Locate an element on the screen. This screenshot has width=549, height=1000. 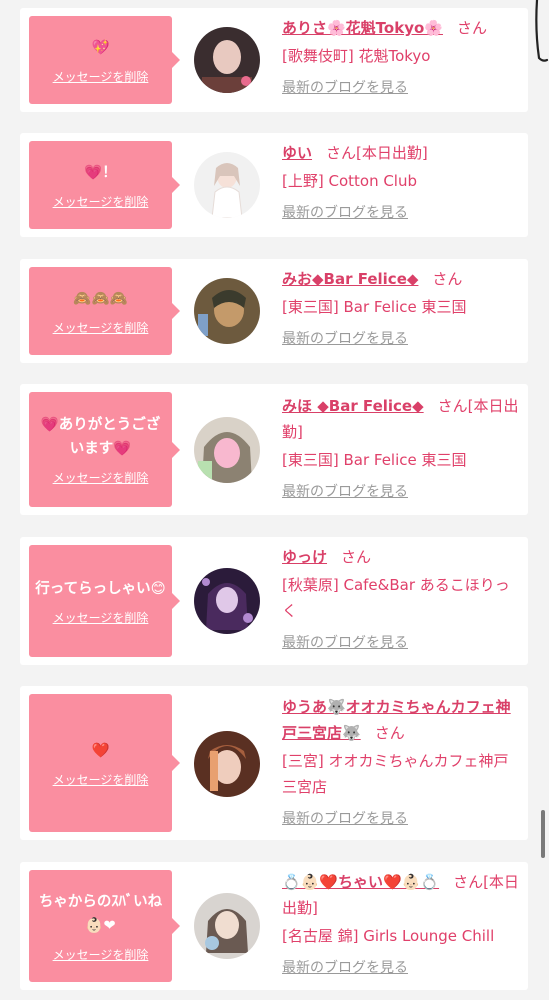
name-line: ゆい さん[本日出勤] is located at coordinates (402, 153).